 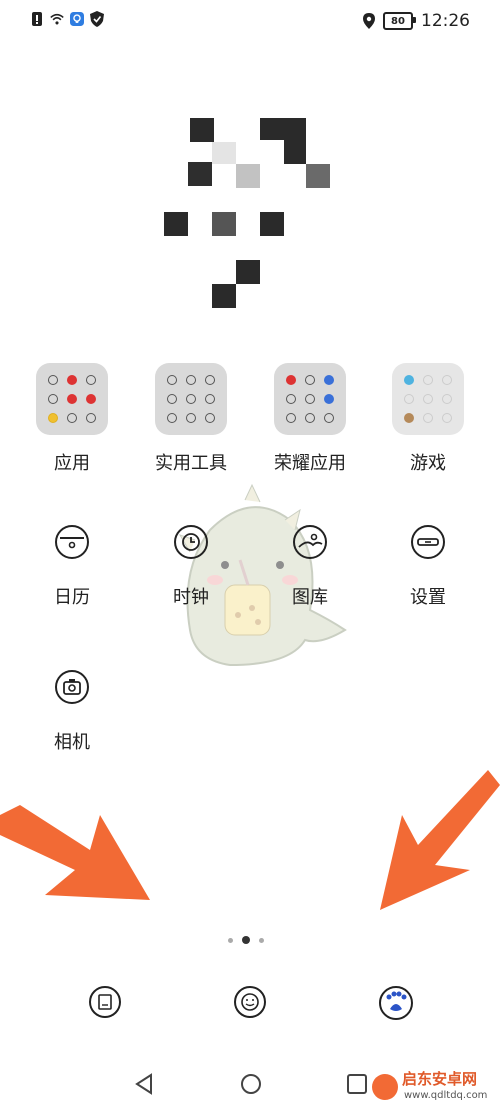 What do you see at coordinates (440, 1079) in the screenshot?
I see `watermark-brand: 启东安卓网` at bounding box center [440, 1079].